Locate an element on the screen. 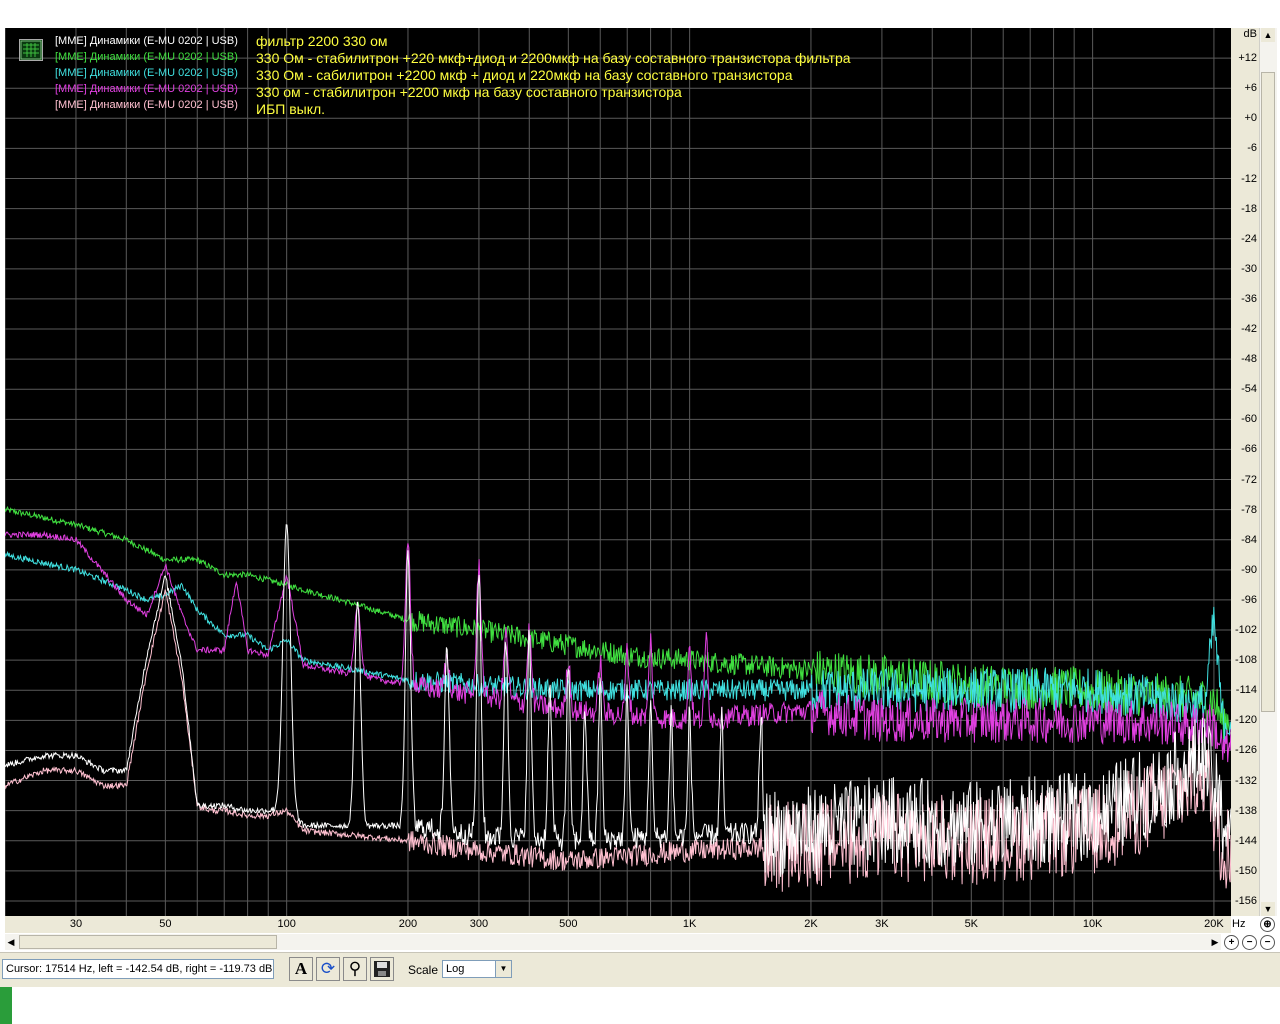 The width and height of the screenshot is (1280, 1024). y-tick-label: -36 is located at coordinates (1249, 298).